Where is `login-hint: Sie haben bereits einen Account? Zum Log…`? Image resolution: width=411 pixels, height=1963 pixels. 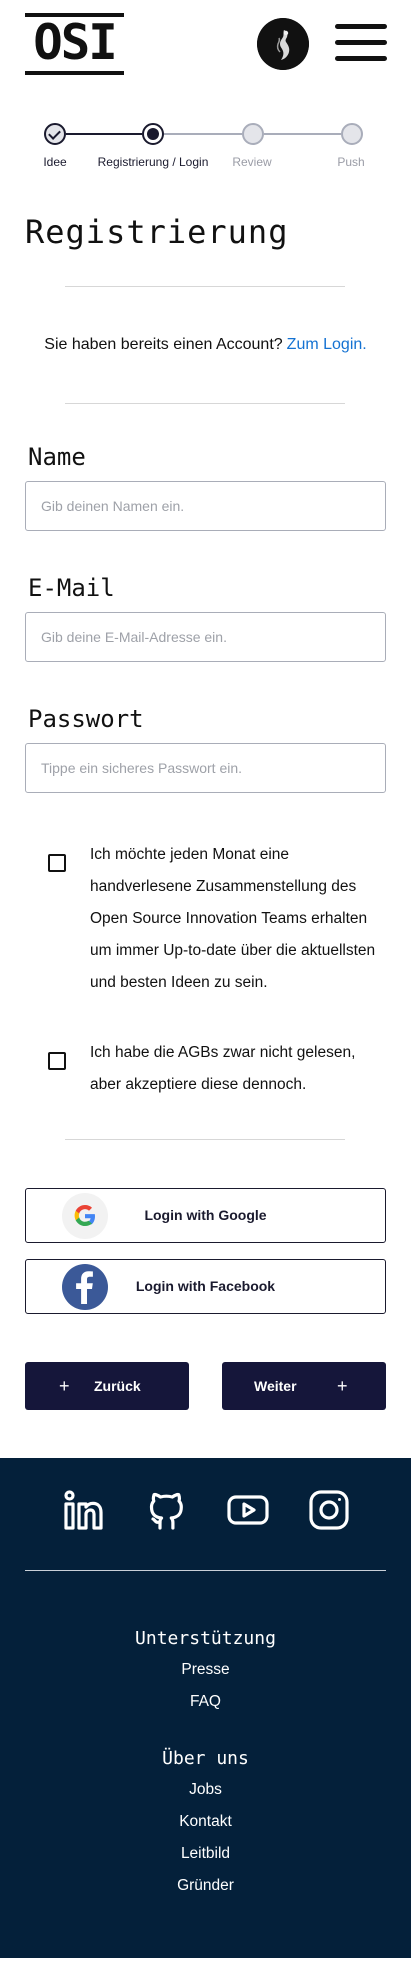
login-hint: Sie haben bereits einen Account? Zum Log… is located at coordinates (205, 345).